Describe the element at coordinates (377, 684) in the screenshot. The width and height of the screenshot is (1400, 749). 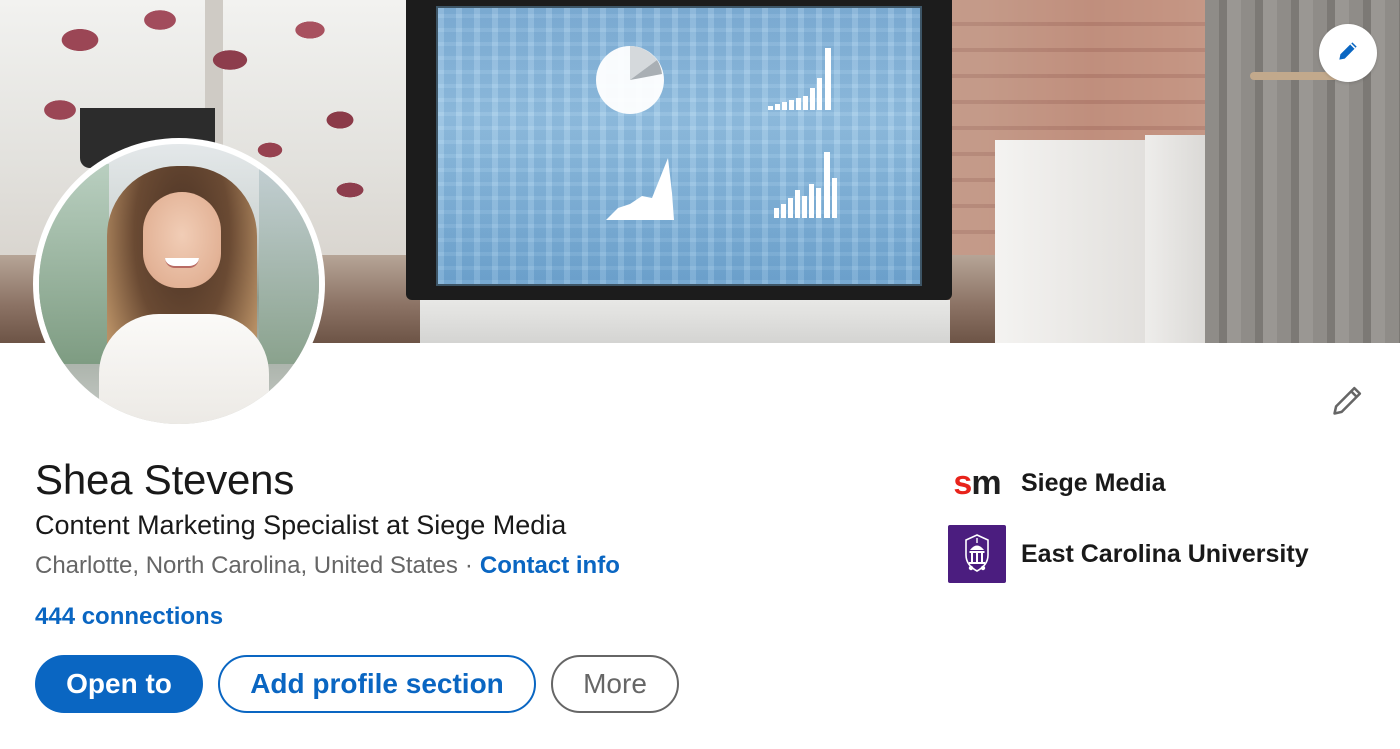
I see `add-profile-section-button: Add profile section` at that location.